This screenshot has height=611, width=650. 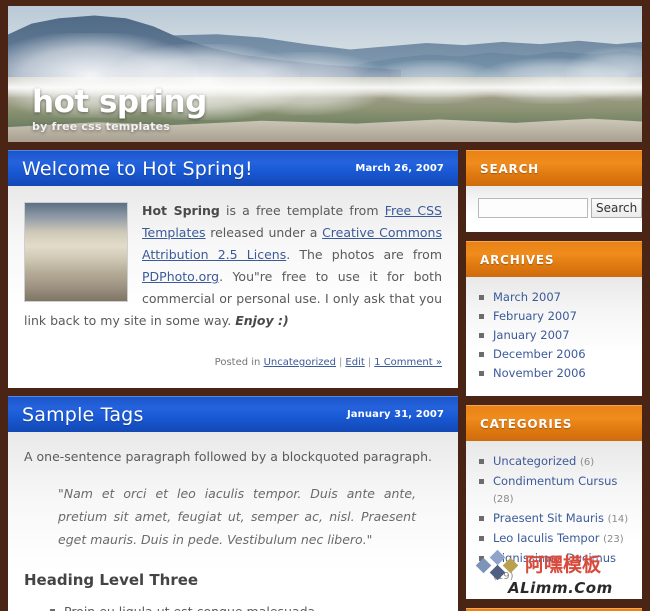 What do you see at coordinates (534, 461) in the screenshot?
I see `category-link: Uncategorized` at bounding box center [534, 461].